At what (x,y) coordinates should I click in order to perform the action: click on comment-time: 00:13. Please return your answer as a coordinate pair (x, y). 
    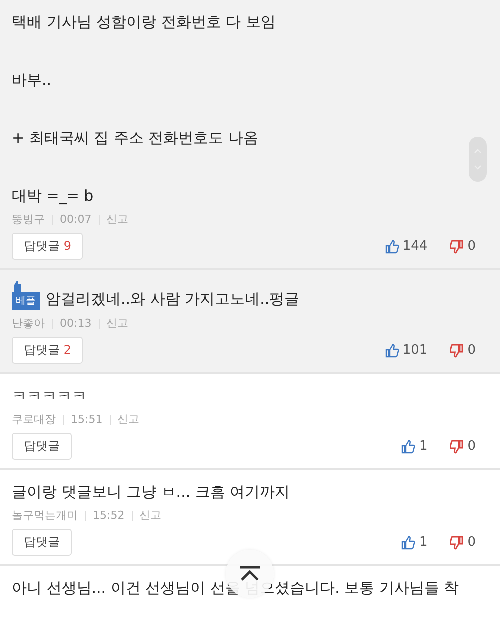
    Looking at the image, I should click on (76, 323).